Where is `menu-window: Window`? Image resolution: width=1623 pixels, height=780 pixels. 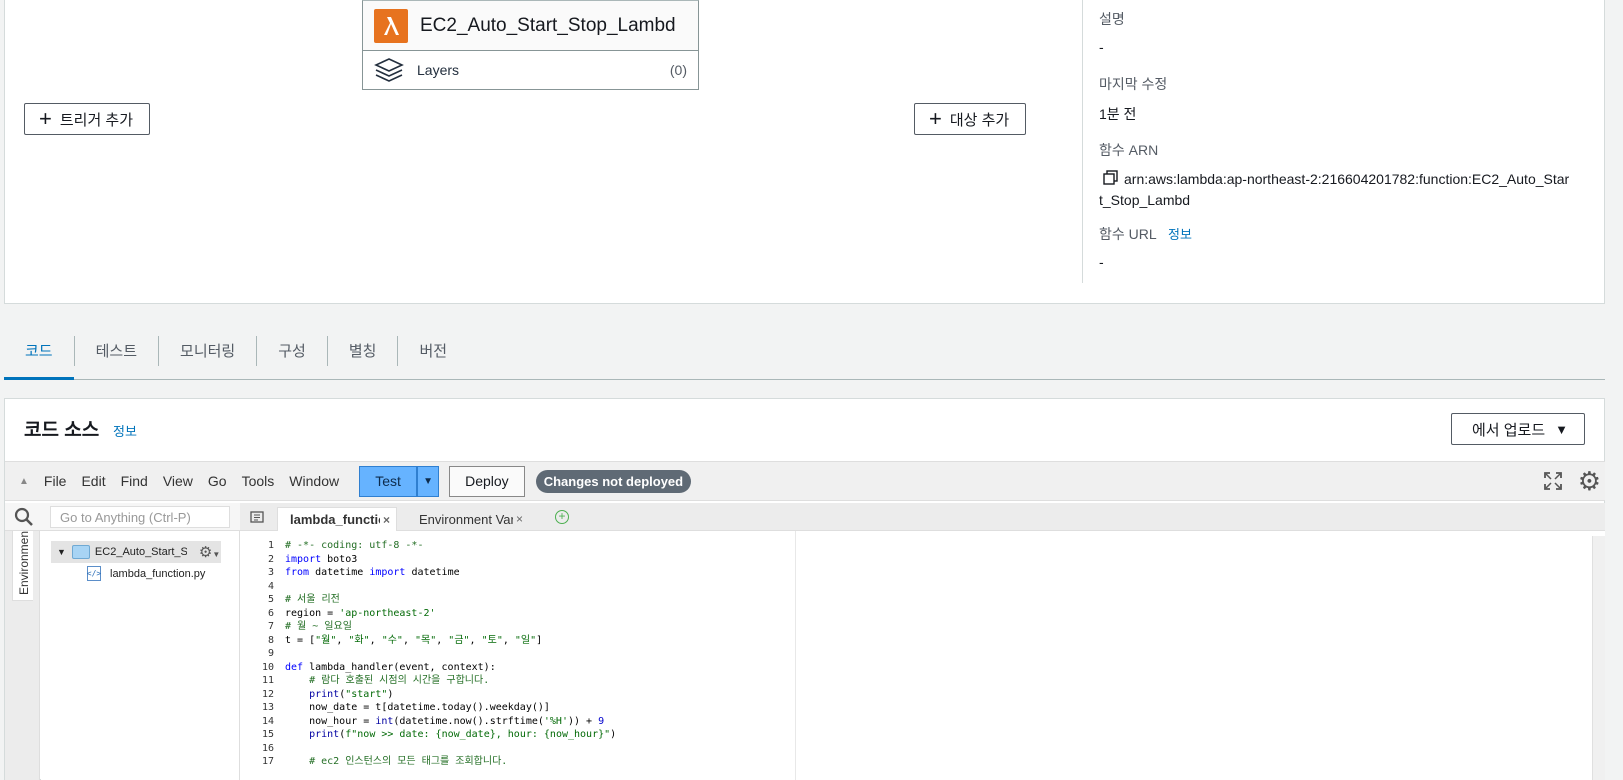
menu-window: Window is located at coordinates (314, 481).